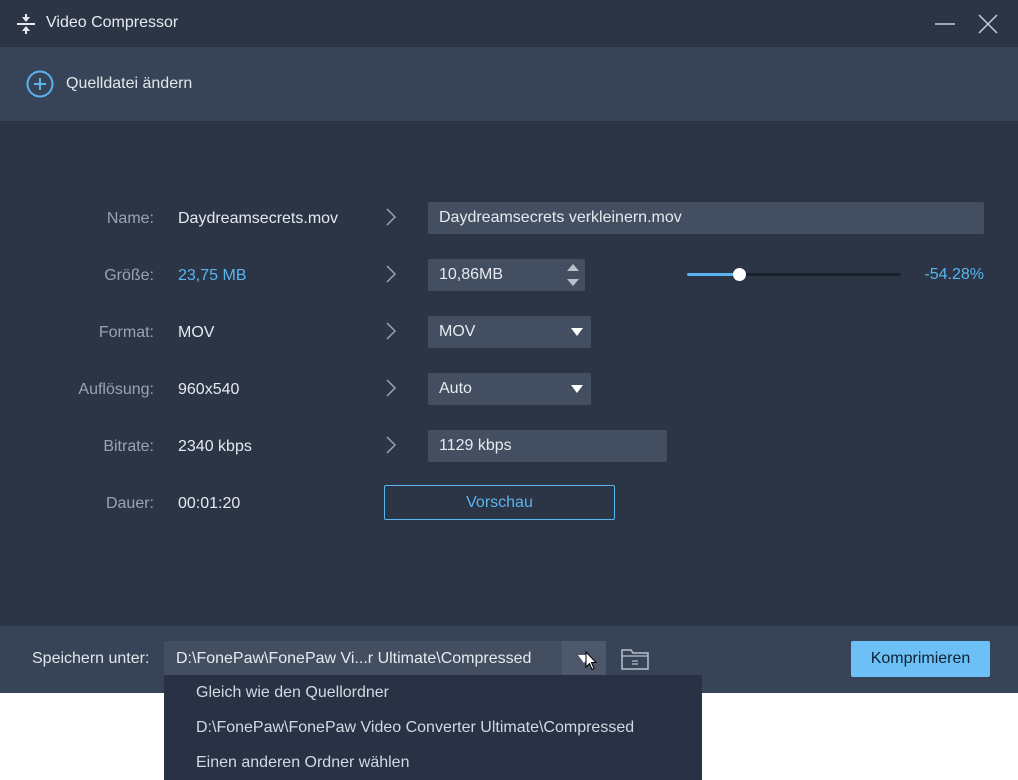 This screenshot has width=1018, height=780. What do you see at coordinates (209, 503) in the screenshot?
I see `duration-value: 00:01:20` at bounding box center [209, 503].